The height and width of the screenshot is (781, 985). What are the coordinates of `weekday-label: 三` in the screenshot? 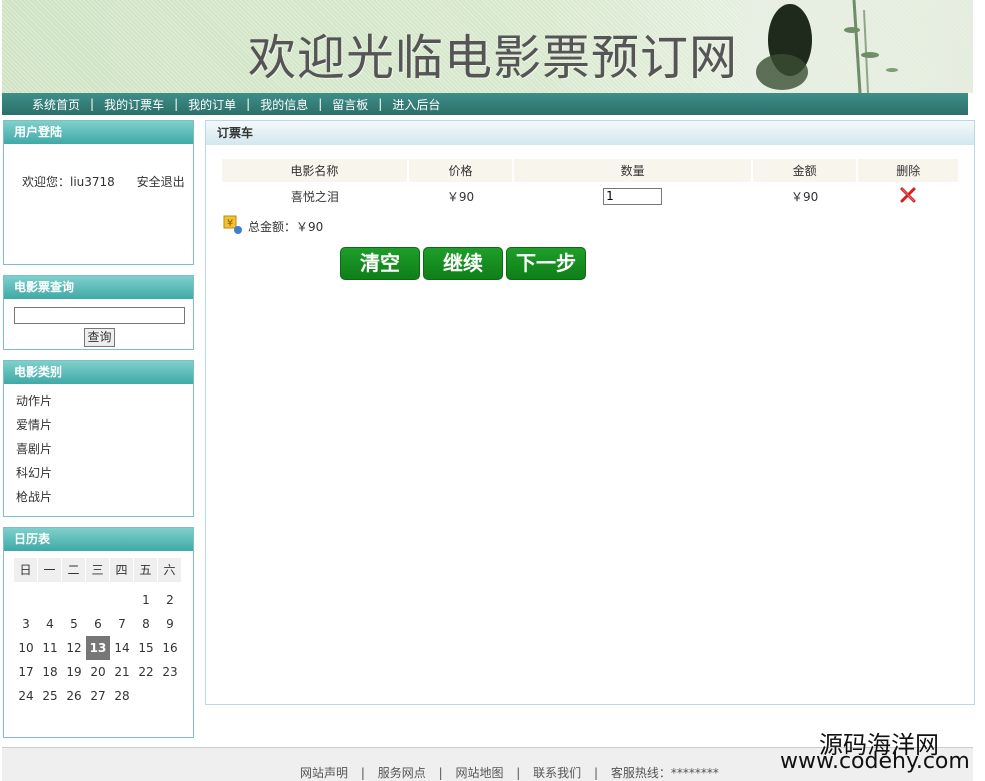 It's located at (98, 570).